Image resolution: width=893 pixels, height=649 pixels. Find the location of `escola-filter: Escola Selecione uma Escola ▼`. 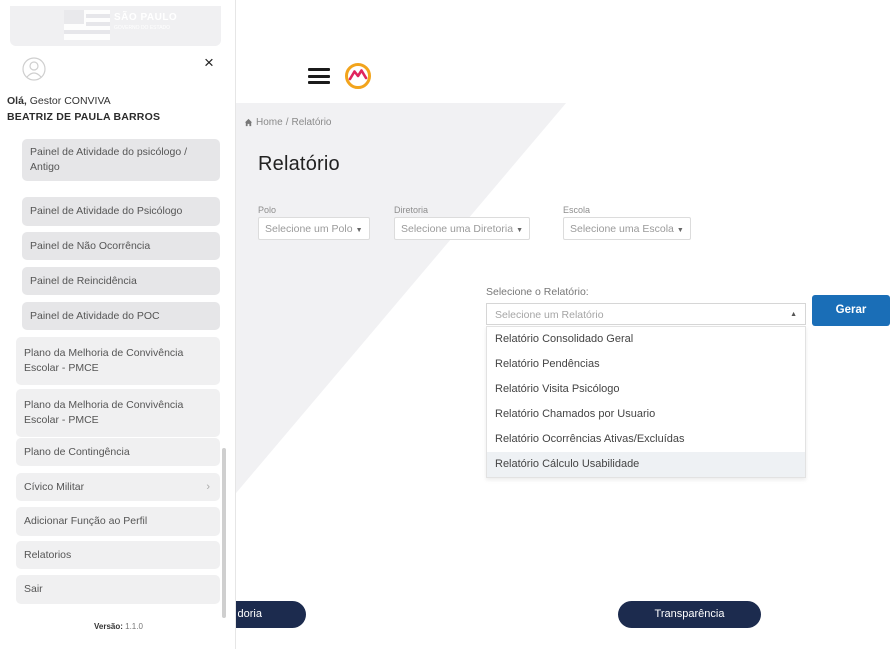

escola-filter: Escola Selecione uma Escola ▼ is located at coordinates (627, 222).